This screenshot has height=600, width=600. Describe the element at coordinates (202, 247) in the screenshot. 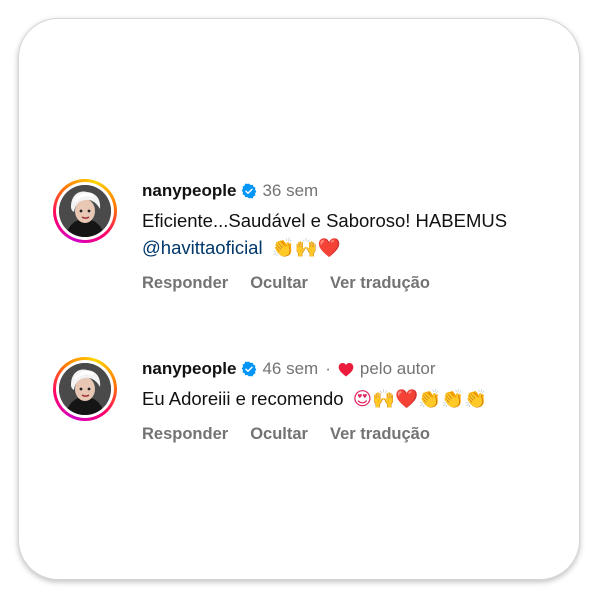

I see `mention-link: @havittaoficial` at that location.